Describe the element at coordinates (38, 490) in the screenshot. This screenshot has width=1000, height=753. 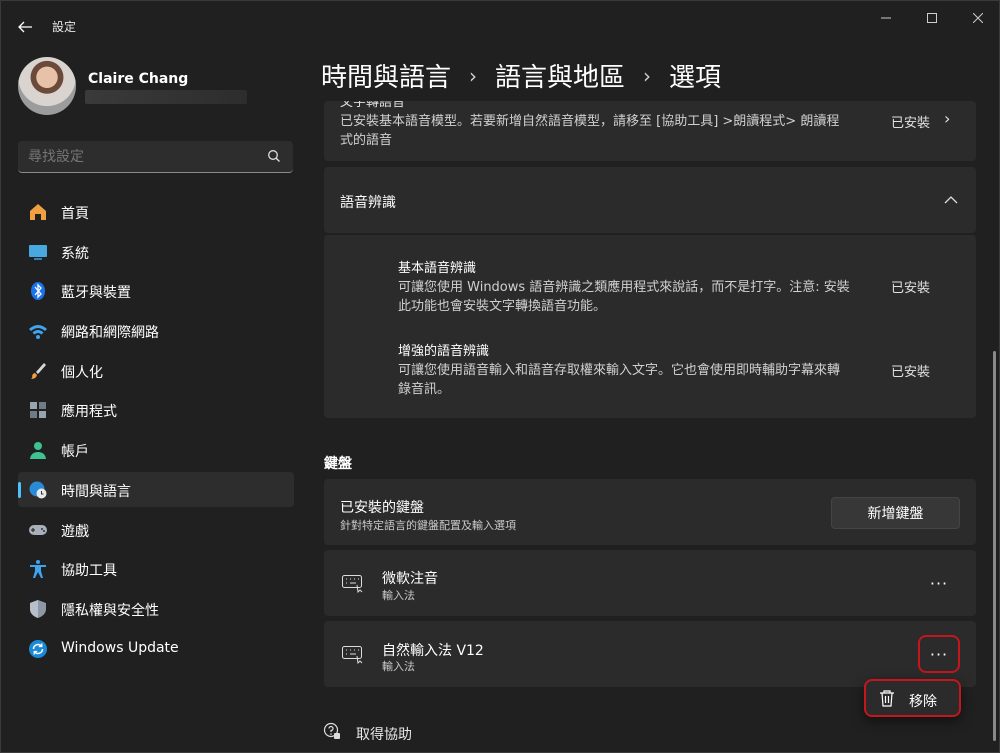
I see `time-language-icon` at that location.